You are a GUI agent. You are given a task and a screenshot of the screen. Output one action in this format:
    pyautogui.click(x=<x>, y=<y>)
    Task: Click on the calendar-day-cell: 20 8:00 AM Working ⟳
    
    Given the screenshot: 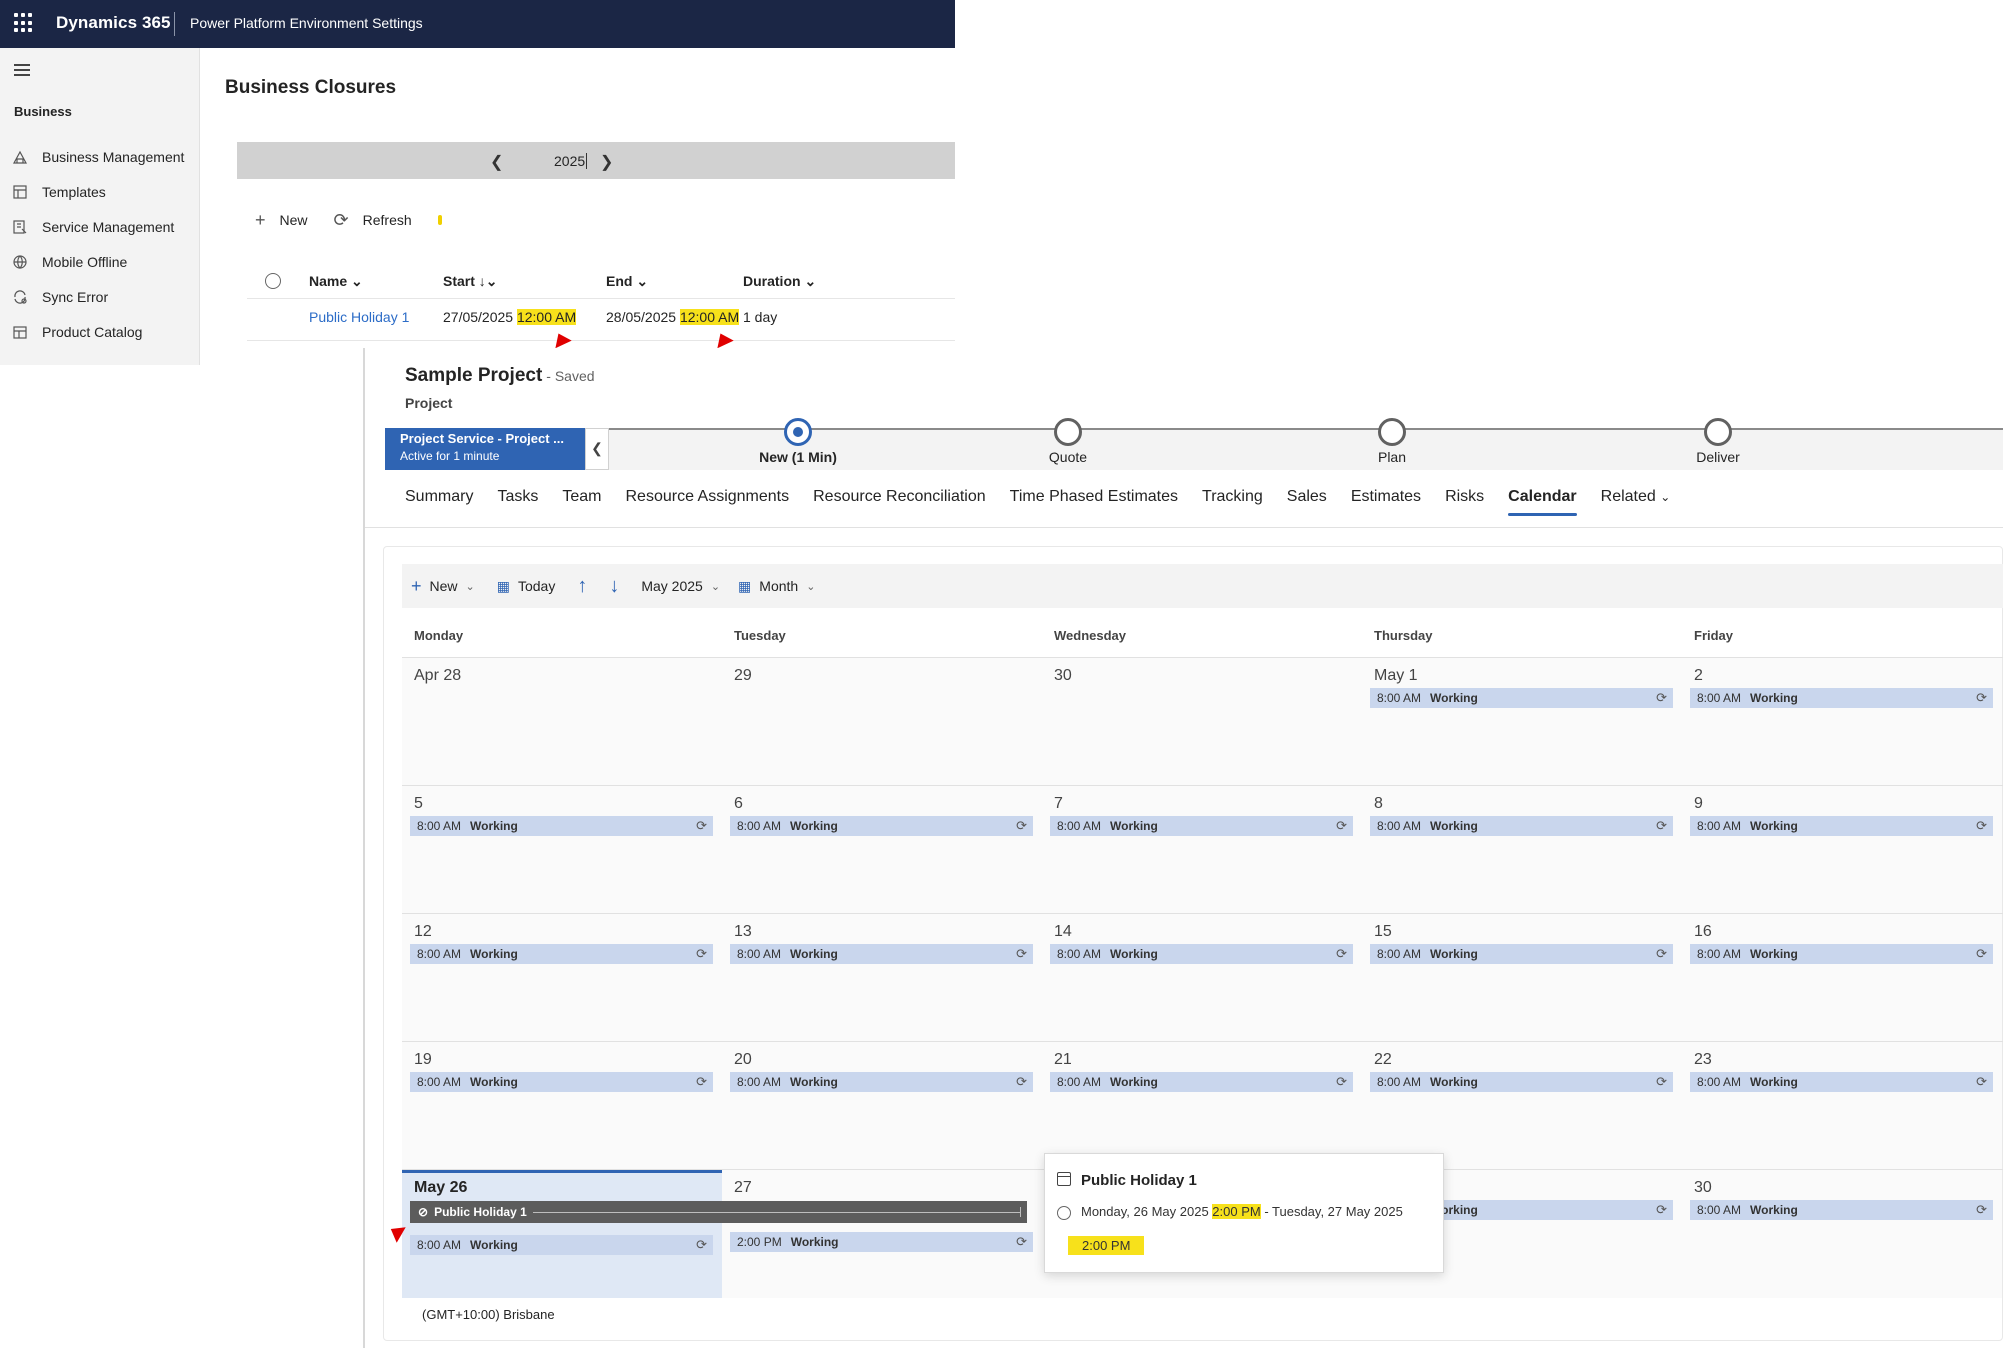 What is the action you would take?
    pyautogui.click(x=882, y=1106)
    